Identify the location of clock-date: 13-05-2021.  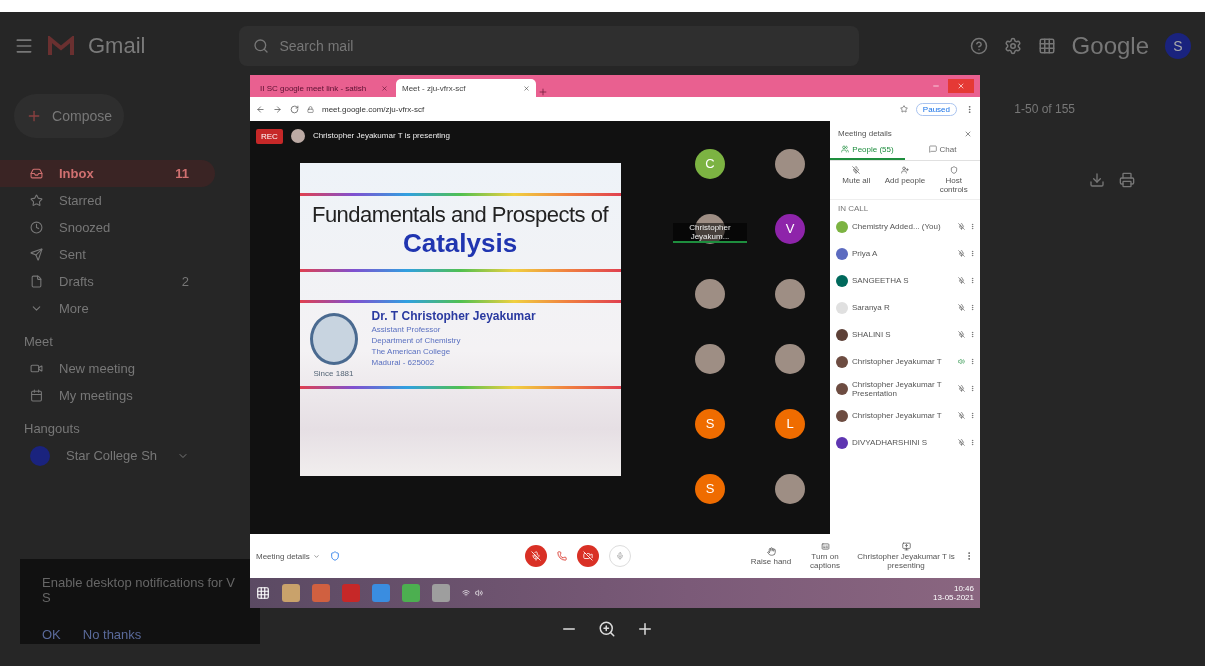
(953, 597).